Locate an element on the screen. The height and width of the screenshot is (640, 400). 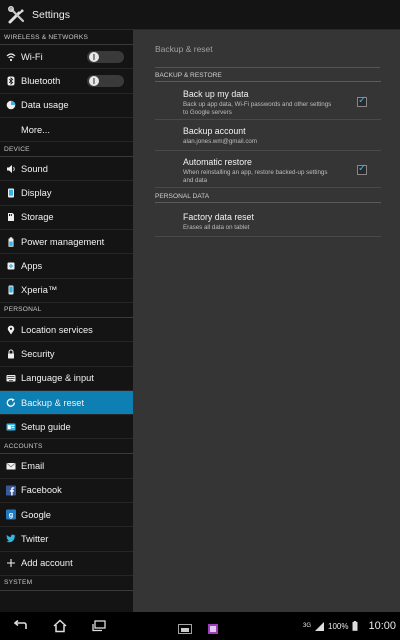
sidebar-item-power-management: Power management is located at coordinates (66, 242).